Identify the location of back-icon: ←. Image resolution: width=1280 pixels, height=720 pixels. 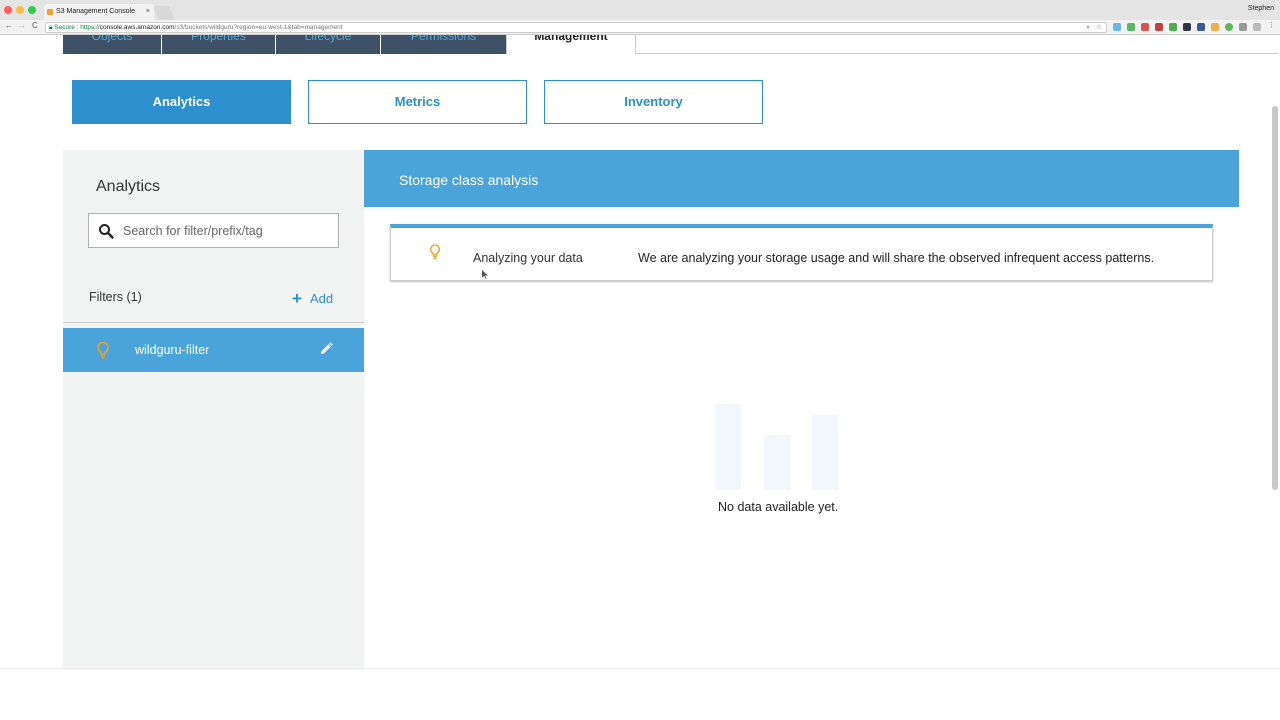
(9, 25).